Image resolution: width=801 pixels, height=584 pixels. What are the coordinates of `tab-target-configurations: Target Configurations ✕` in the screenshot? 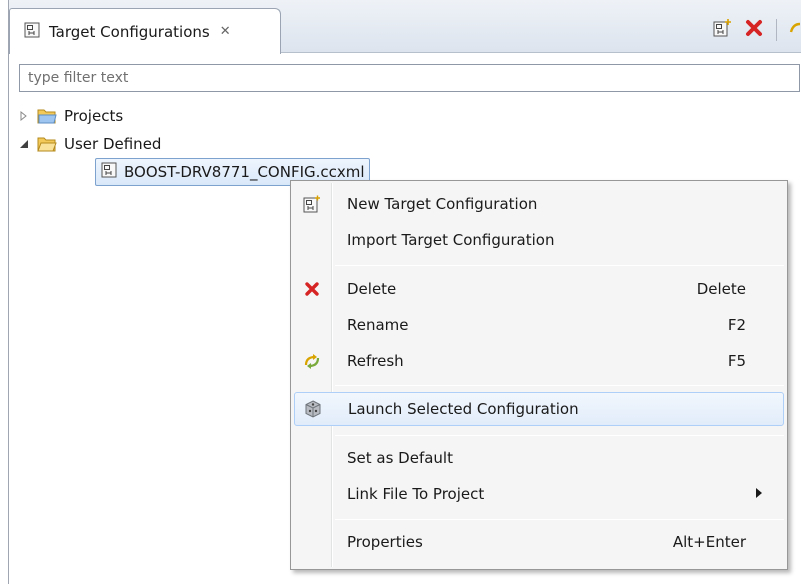 It's located at (145, 31).